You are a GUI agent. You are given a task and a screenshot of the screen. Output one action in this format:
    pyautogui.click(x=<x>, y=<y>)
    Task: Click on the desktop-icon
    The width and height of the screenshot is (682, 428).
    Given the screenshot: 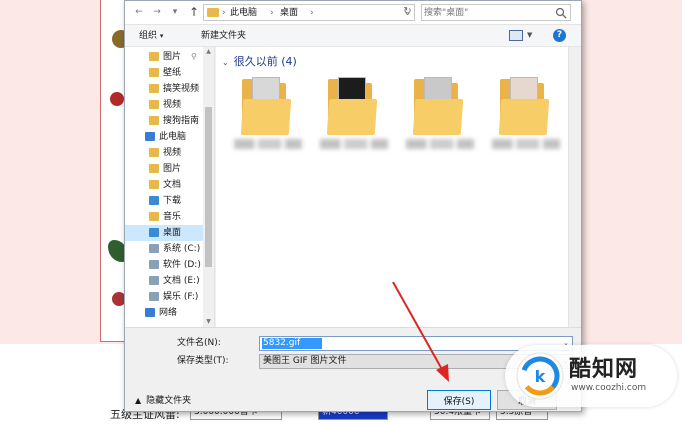 What is the action you would take?
    pyautogui.click(x=154, y=232)
    